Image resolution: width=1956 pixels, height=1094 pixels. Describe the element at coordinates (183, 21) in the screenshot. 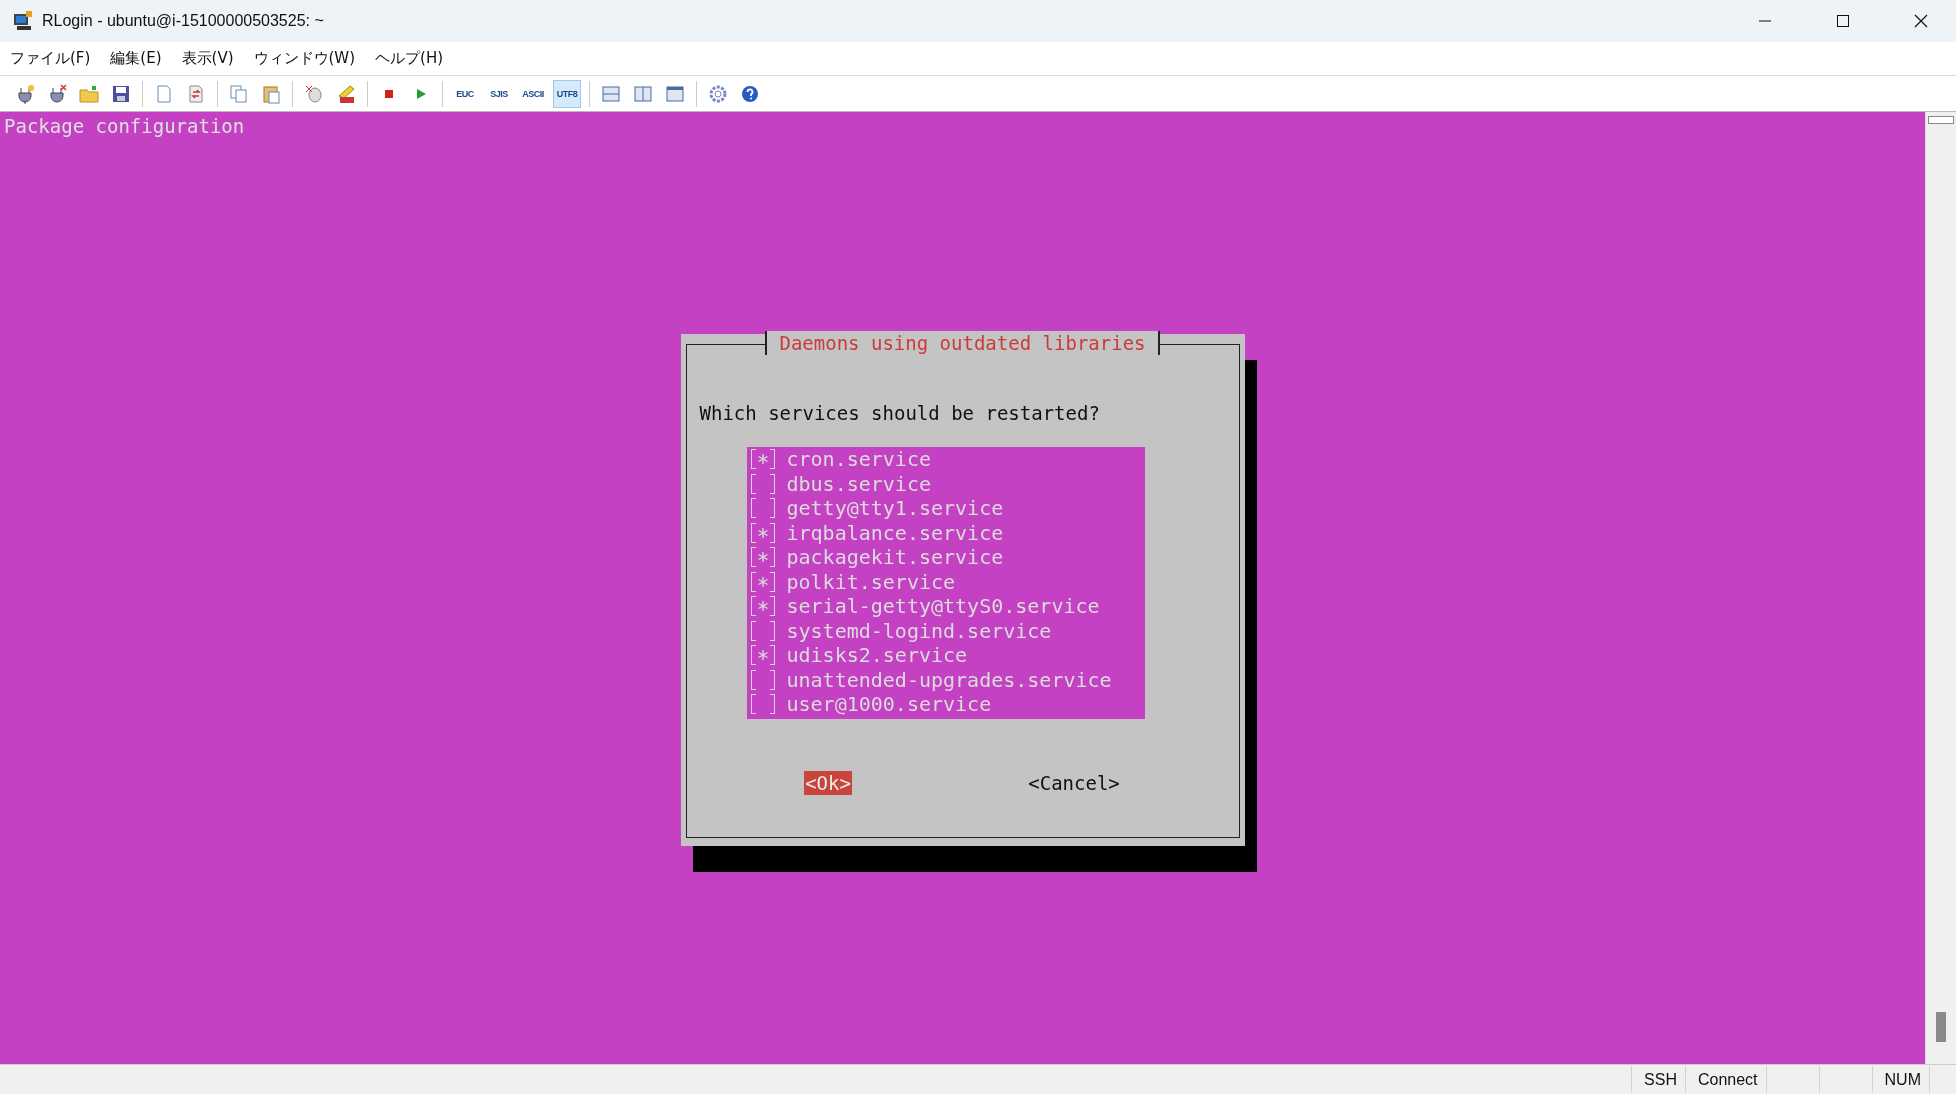

I see `window-title: RLogin - ubuntu@i-15100000503525: ~` at that location.